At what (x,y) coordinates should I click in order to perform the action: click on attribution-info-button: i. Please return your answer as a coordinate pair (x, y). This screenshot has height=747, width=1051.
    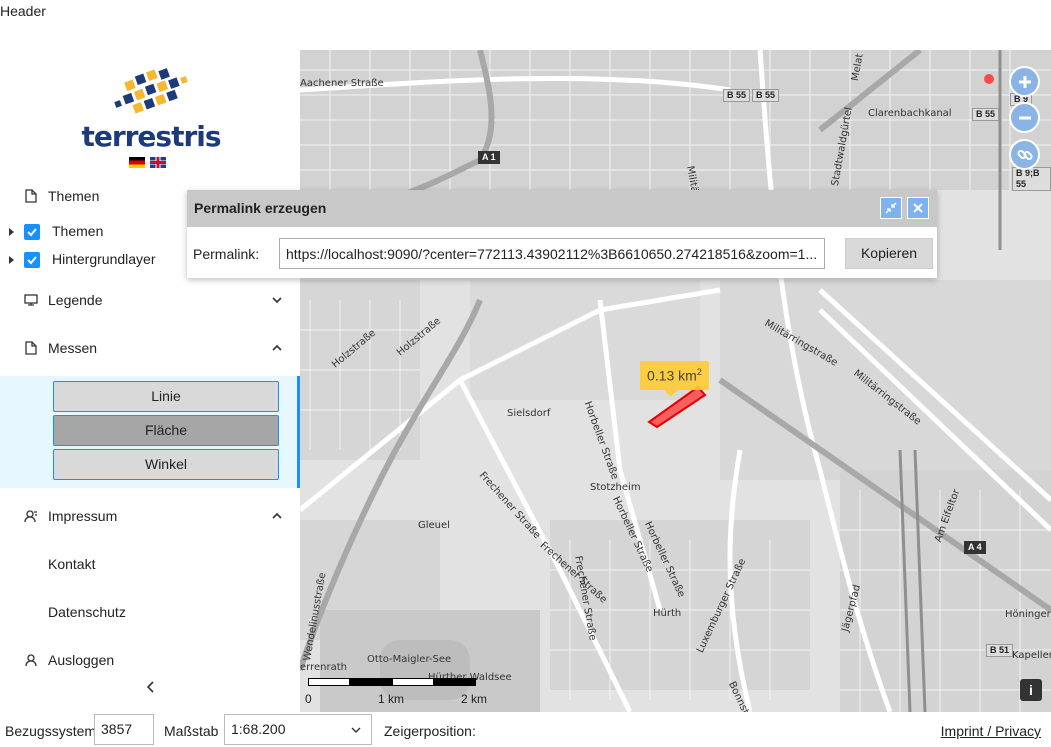
    Looking at the image, I should click on (1031, 690).